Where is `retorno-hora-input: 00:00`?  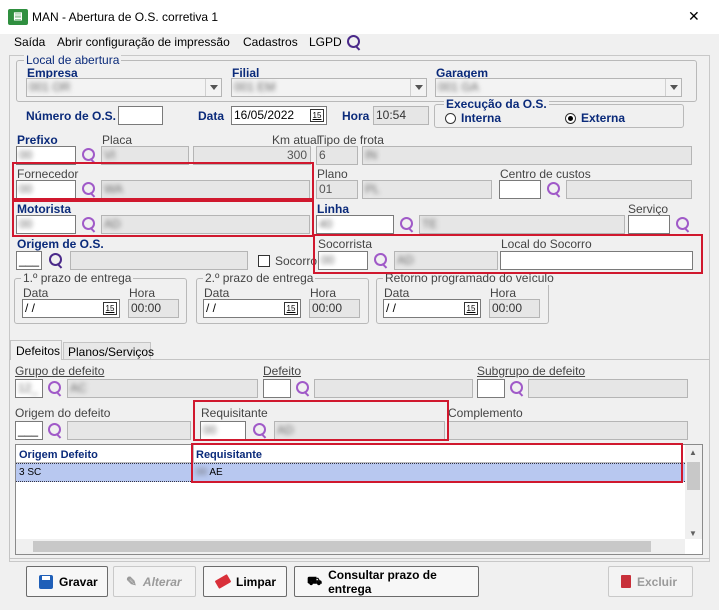
retorno-hora-input: 00:00 is located at coordinates (514, 308).